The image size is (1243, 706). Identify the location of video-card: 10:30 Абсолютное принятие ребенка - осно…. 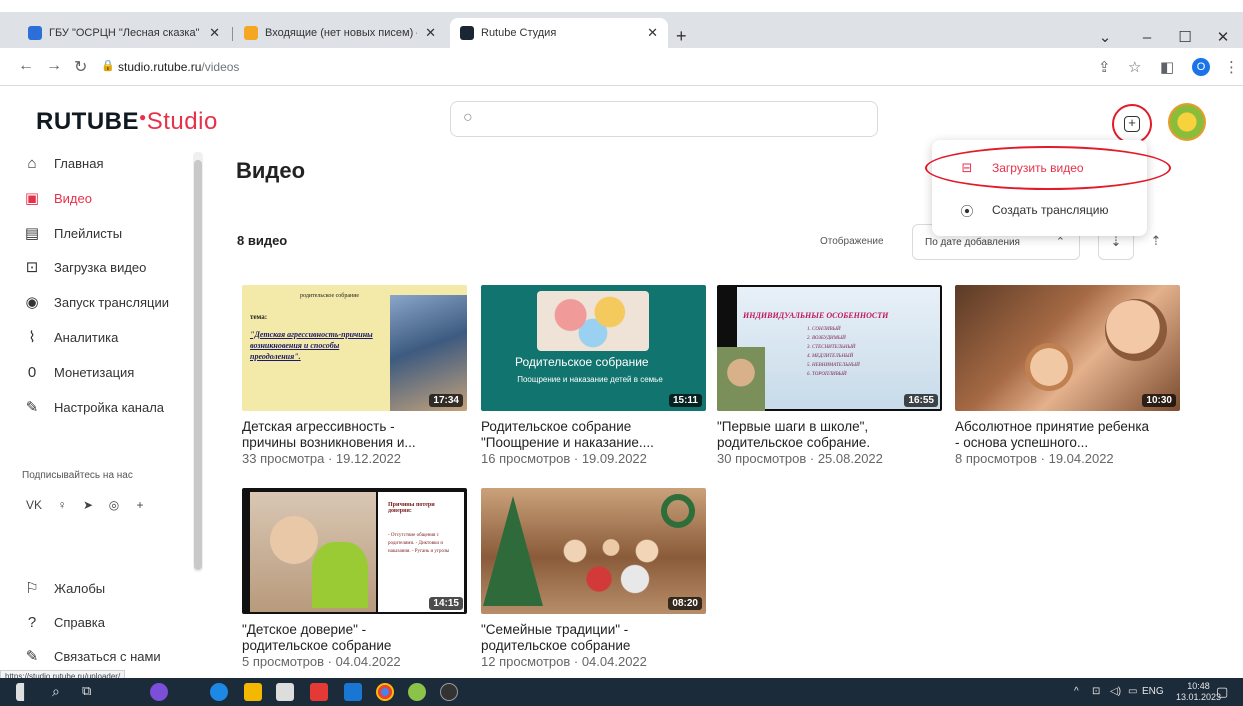
(1067, 376).